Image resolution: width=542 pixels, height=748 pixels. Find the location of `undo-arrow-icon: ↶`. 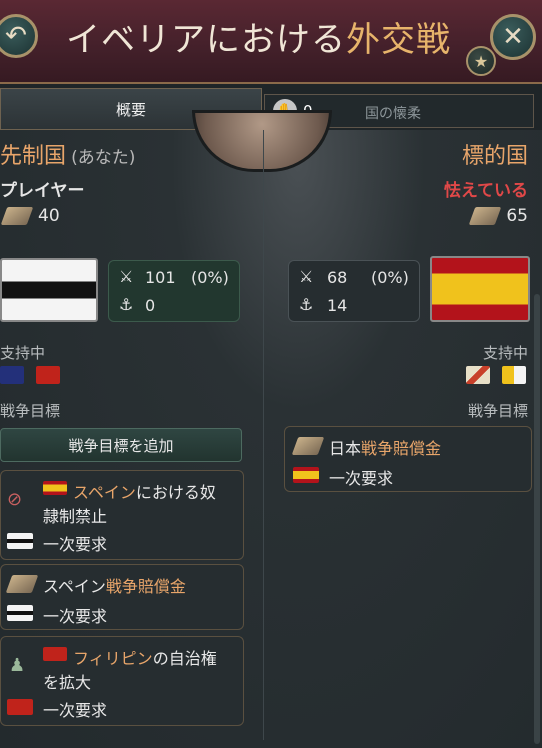

undo-arrow-icon: ↶ is located at coordinates (19, 36).